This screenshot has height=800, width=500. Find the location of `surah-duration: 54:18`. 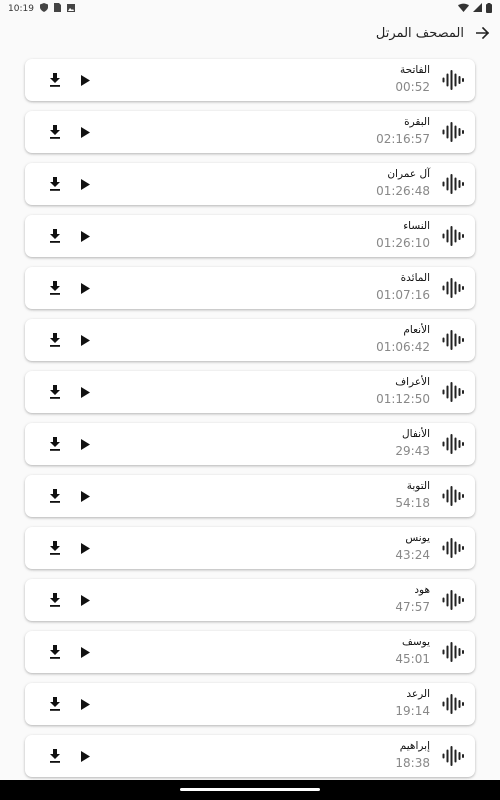

surah-duration: 54:18 is located at coordinates (412, 503).